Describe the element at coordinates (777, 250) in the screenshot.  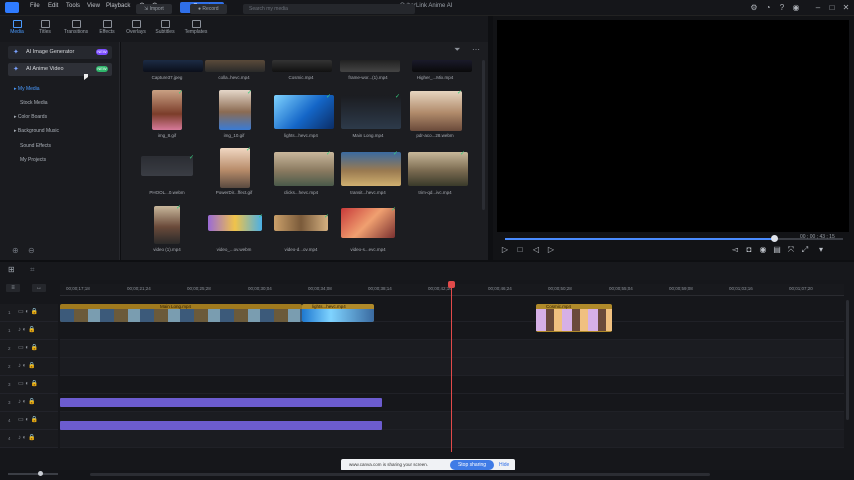
I see `display-mode-icon: ▤` at that location.